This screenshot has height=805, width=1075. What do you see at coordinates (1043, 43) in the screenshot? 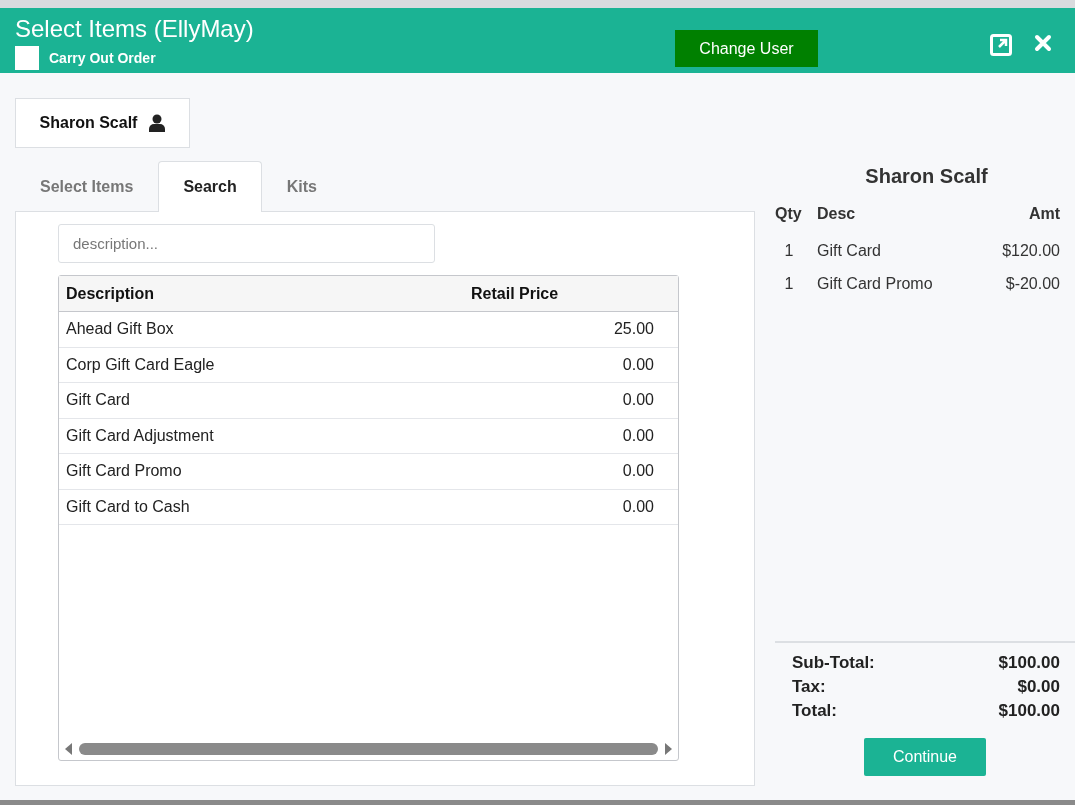
I see `close-icon` at bounding box center [1043, 43].